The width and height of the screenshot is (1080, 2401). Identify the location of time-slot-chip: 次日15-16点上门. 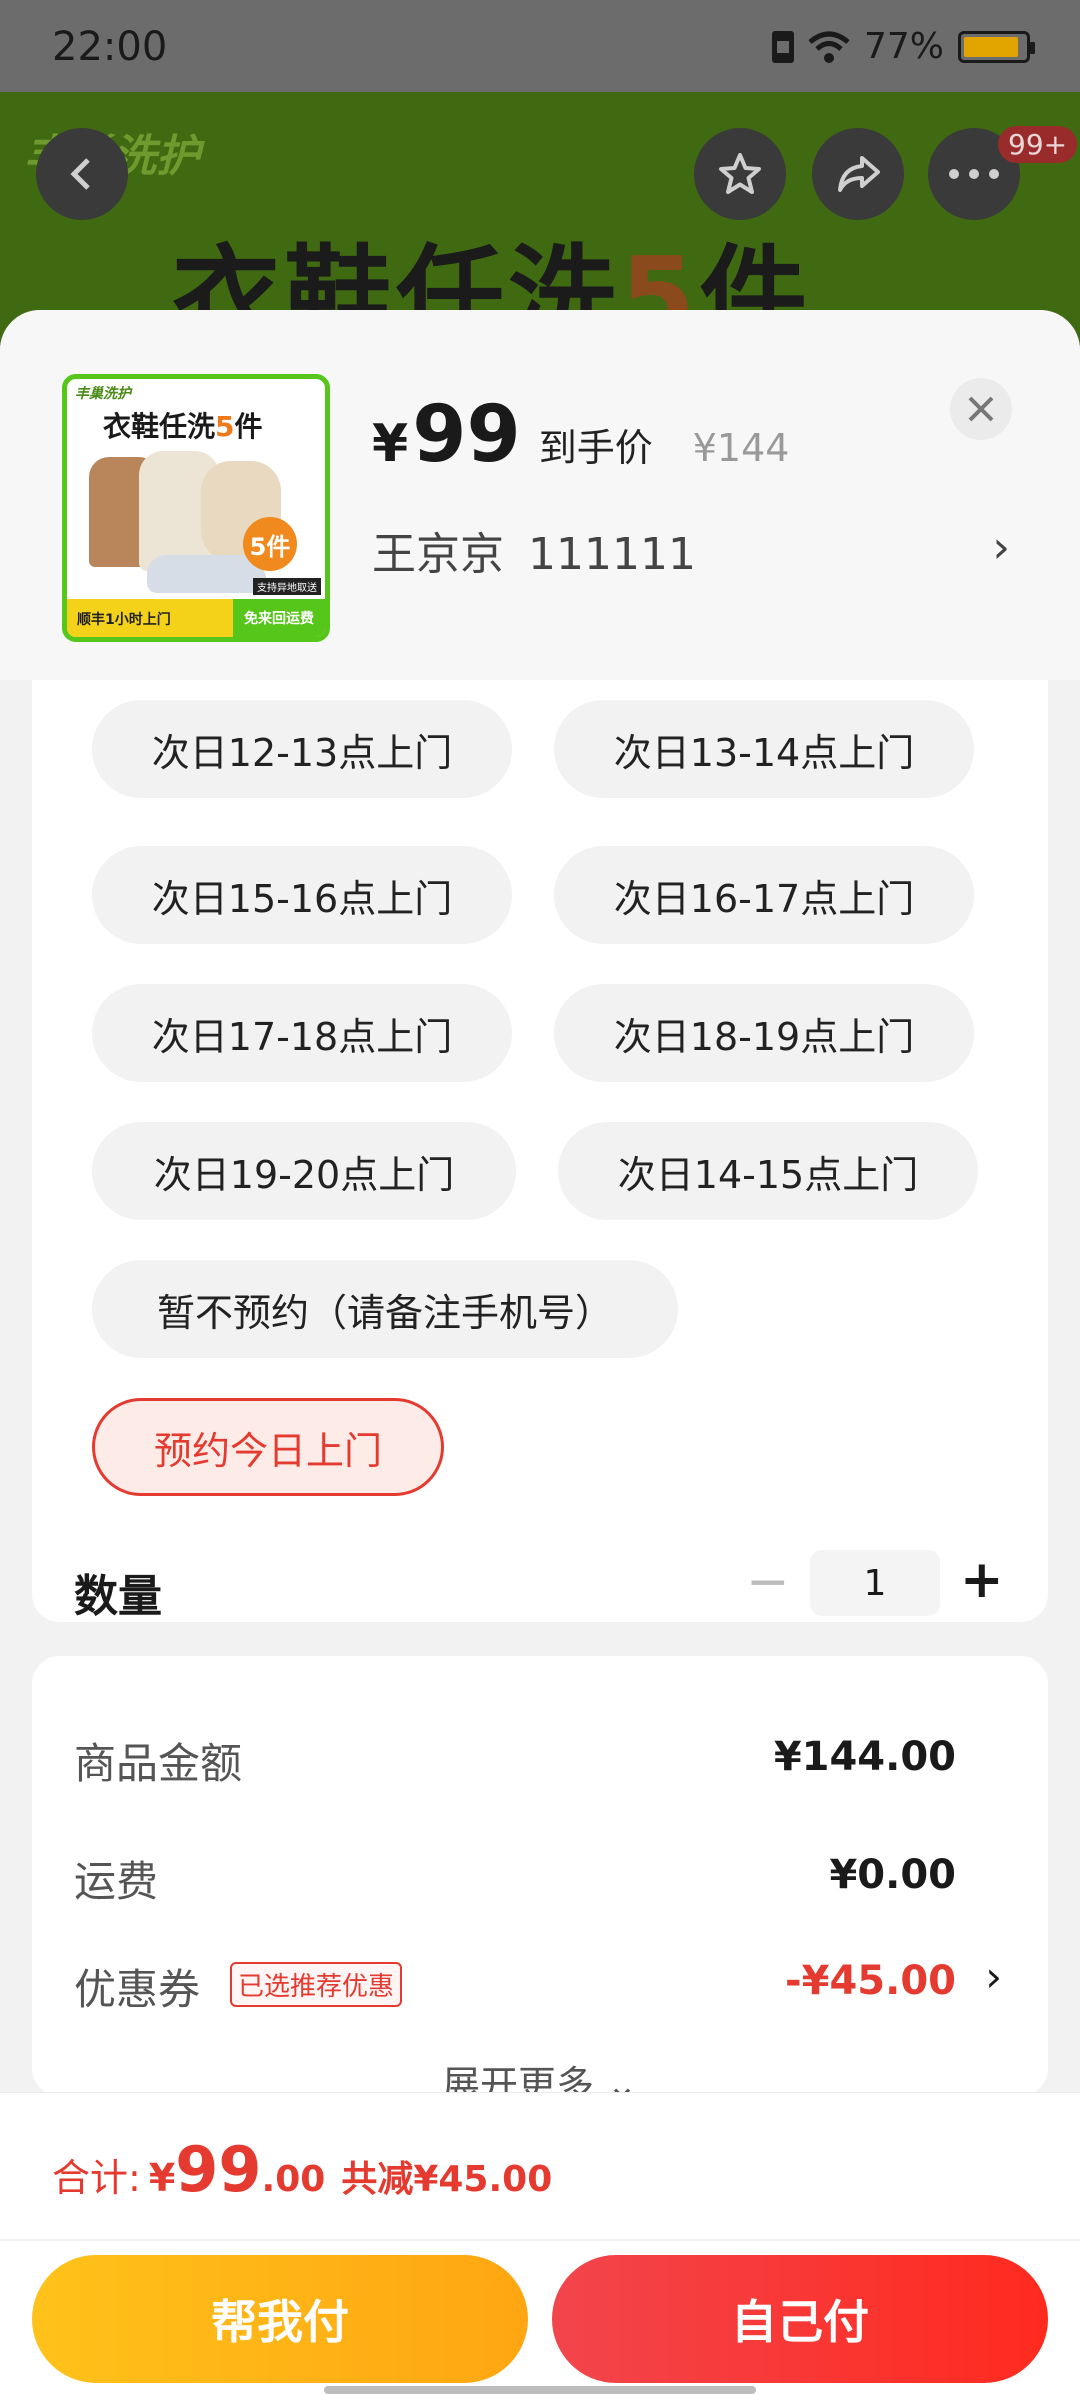
(302, 895).